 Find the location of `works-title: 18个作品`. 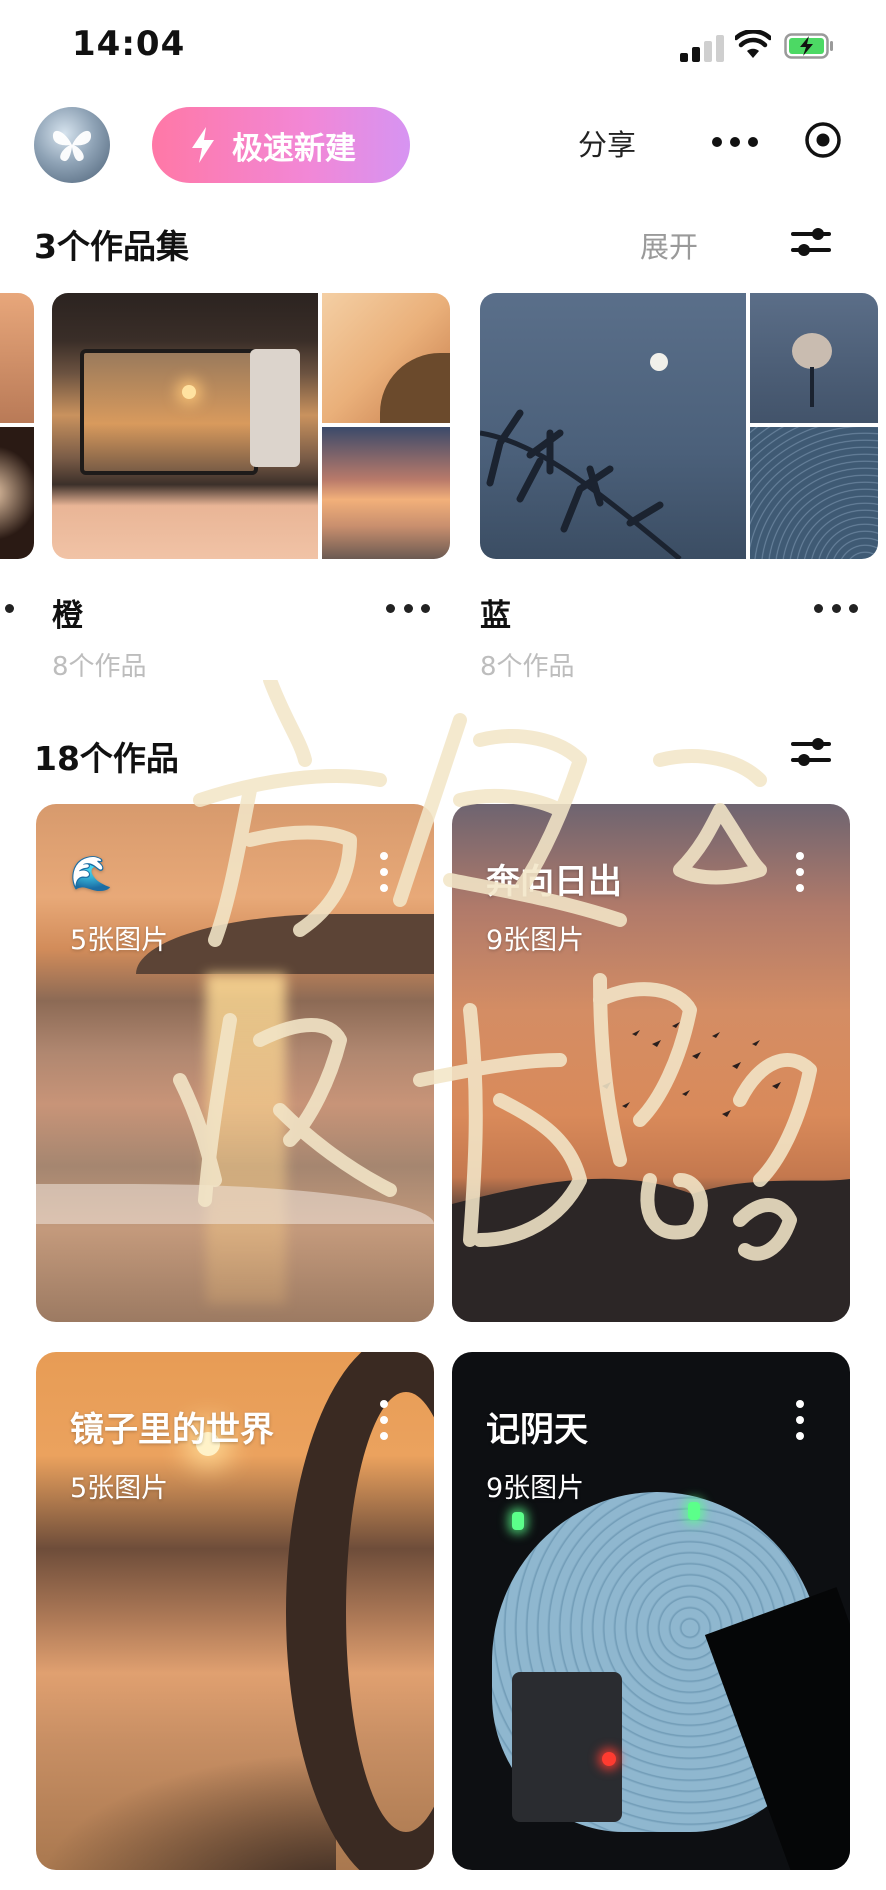

works-title: 18个作品 is located at coordinates (106, 758).